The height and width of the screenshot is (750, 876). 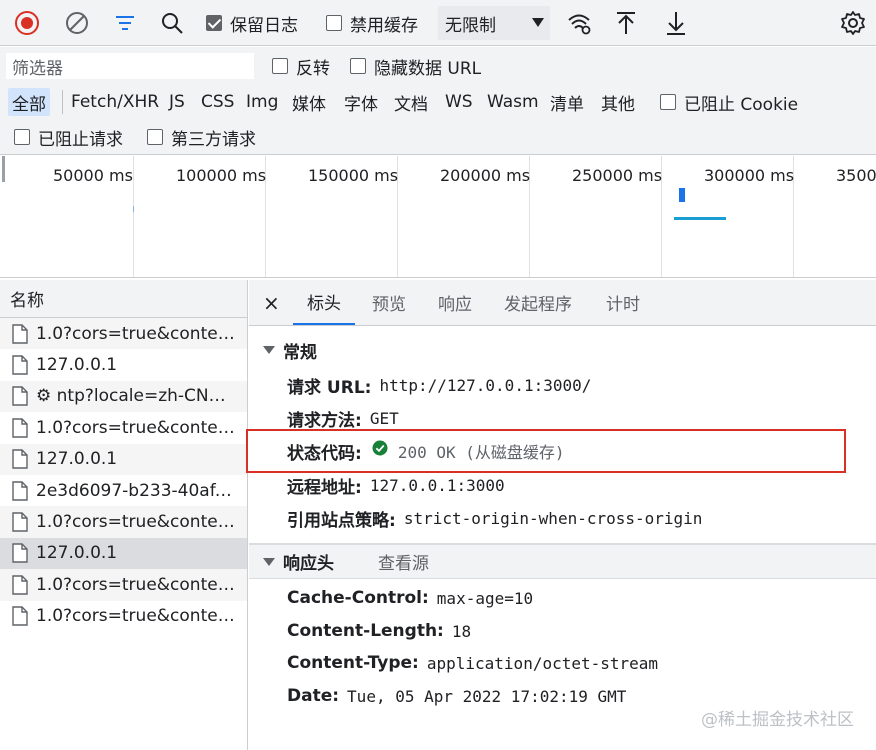 What do you see at coordinates (668, 102) in the screenshot?
I see `blocked-cookies-check-icon` at bounding box center [668, 102].